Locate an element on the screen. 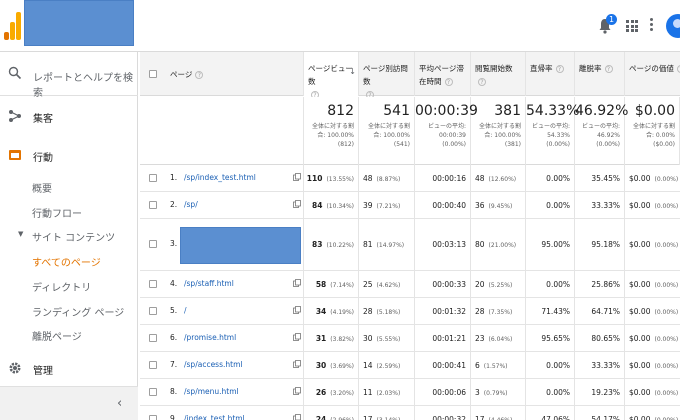 This screenshot has width=680, height=420. cell-page: 4. /sp/staff.html is located at coordinates (235, 284).